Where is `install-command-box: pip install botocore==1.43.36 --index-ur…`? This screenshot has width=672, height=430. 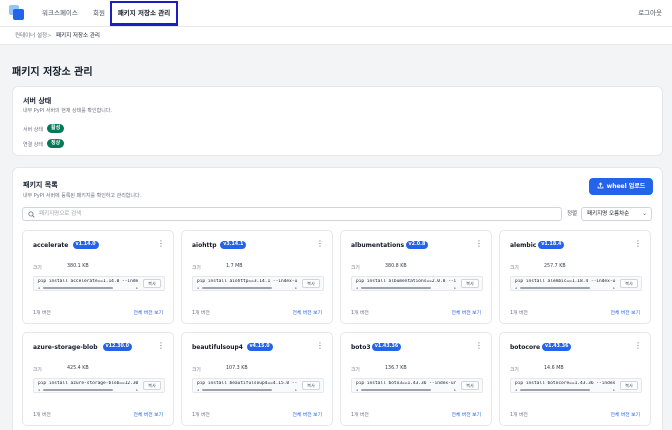 install-command-box: pip install botocore==1.43.36 --index-ur… is located at coordinates (576, 385).